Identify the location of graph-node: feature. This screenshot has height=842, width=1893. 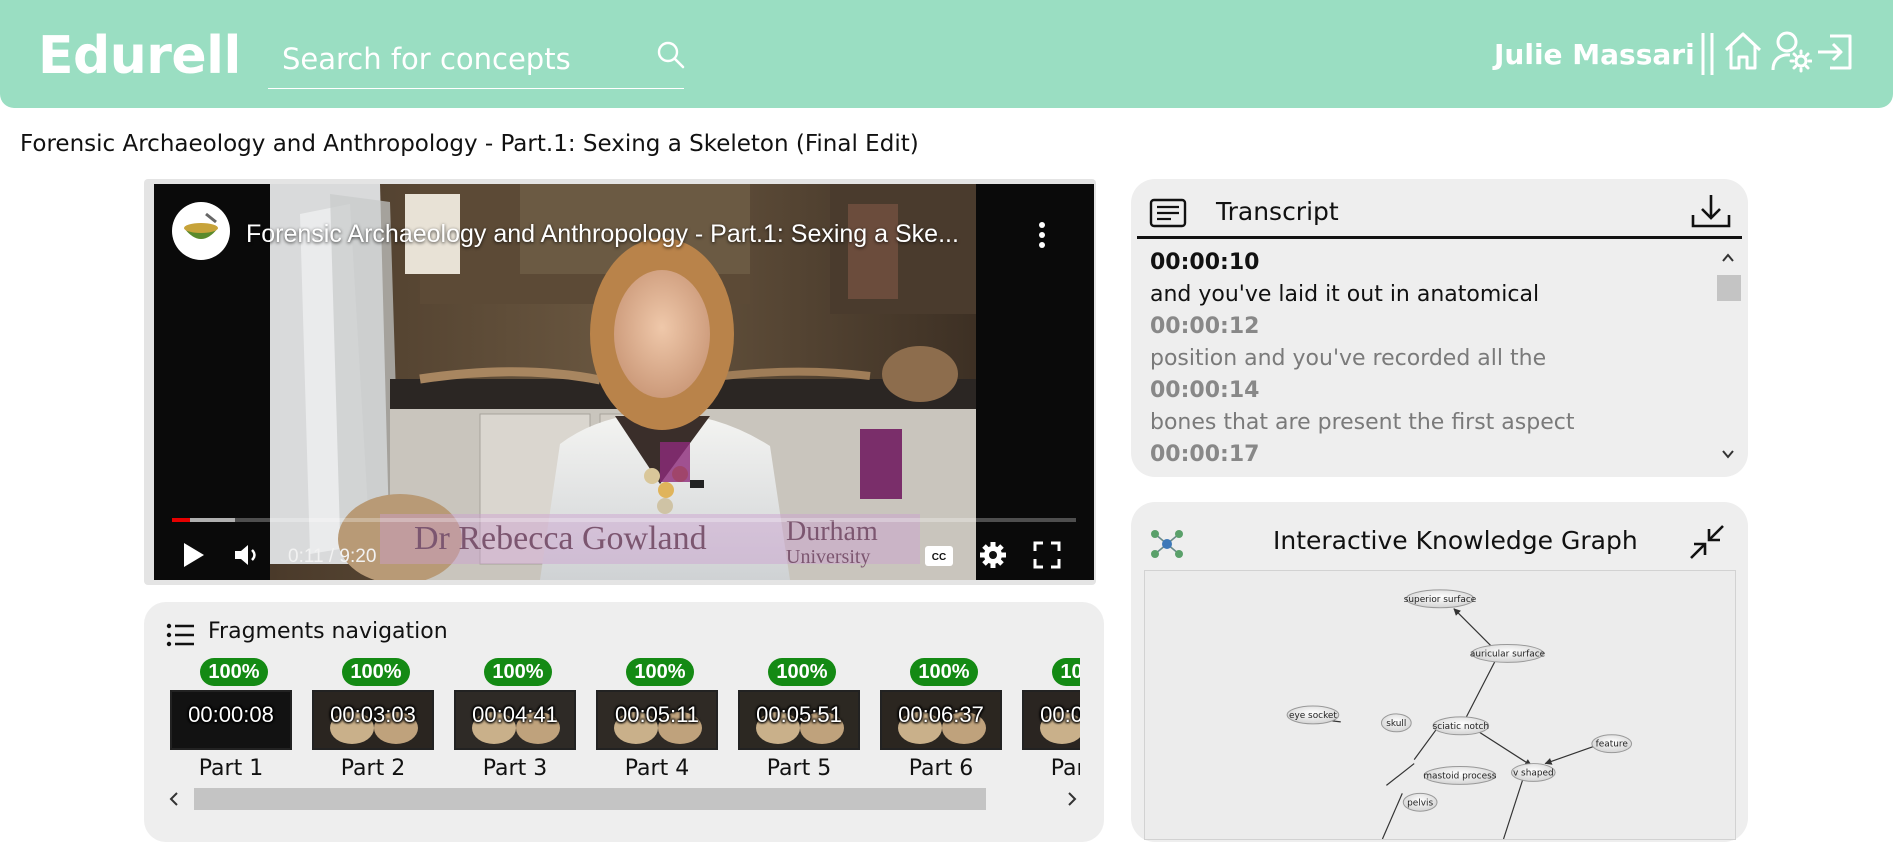
(1612, 744).